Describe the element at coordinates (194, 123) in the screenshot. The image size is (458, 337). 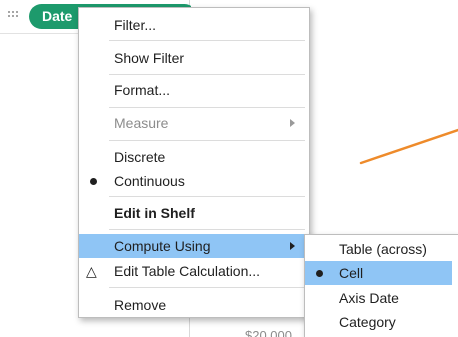
I see `menu-item-measure: Measure` at that location.